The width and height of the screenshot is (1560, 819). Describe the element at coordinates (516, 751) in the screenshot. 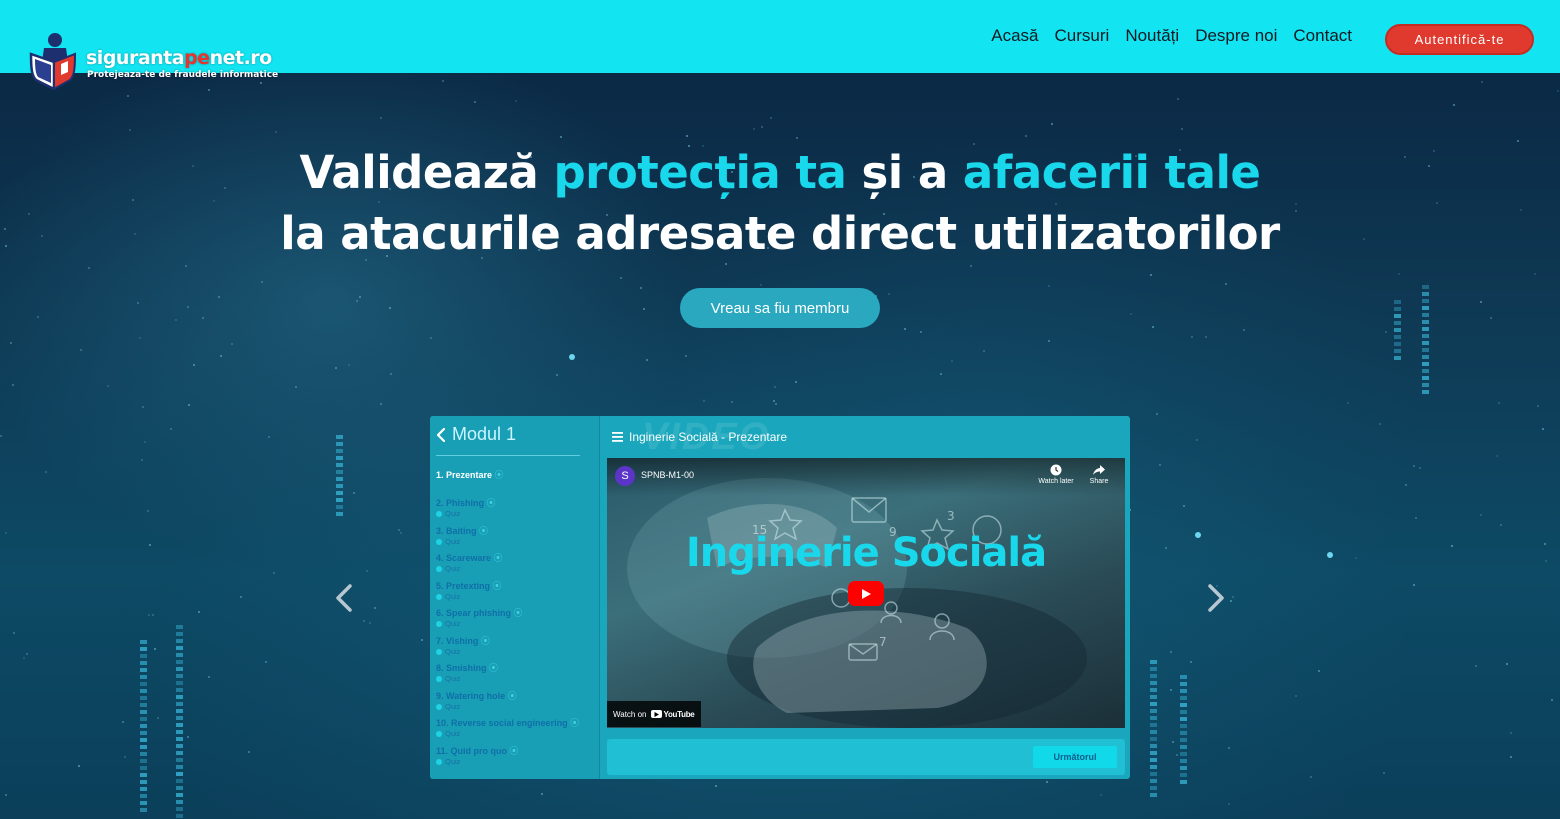

I see `lesson-title: 11. Quid pro quo ⦿` at that location.